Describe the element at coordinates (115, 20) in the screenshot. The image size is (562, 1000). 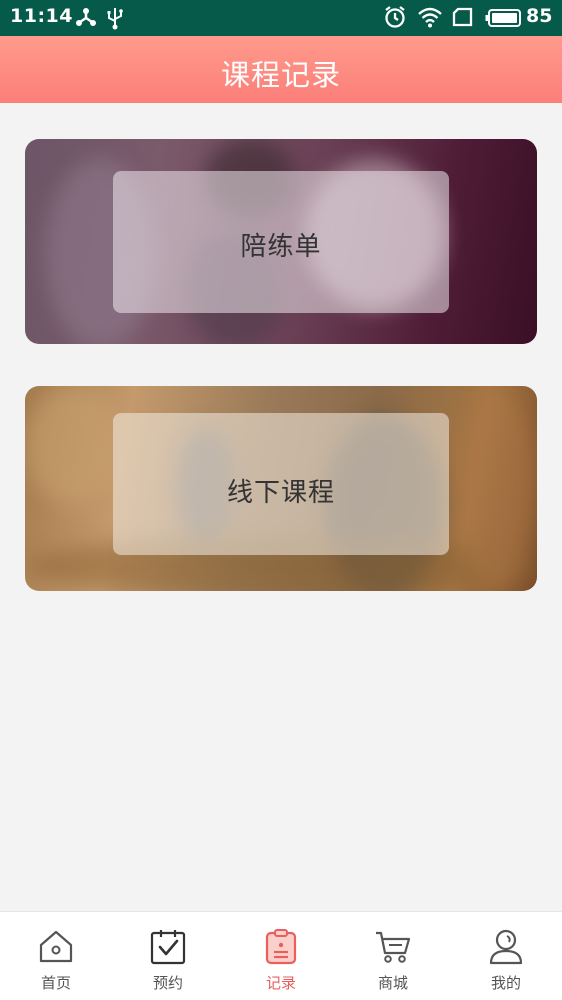
I see `usb-icon` at that location.